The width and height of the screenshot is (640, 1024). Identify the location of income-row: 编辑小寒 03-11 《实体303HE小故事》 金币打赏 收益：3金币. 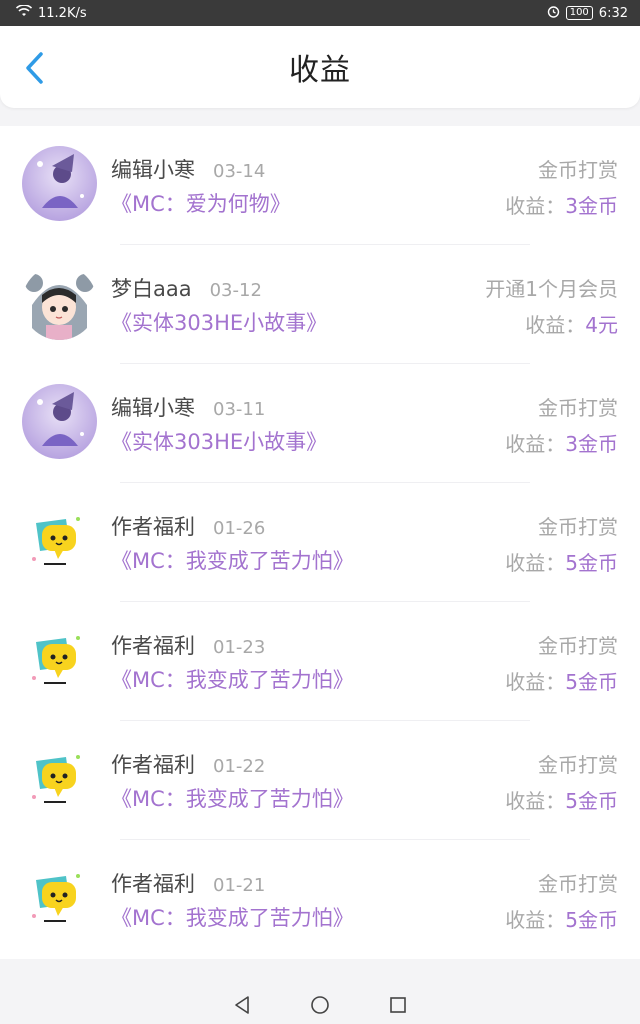
(320, 423).